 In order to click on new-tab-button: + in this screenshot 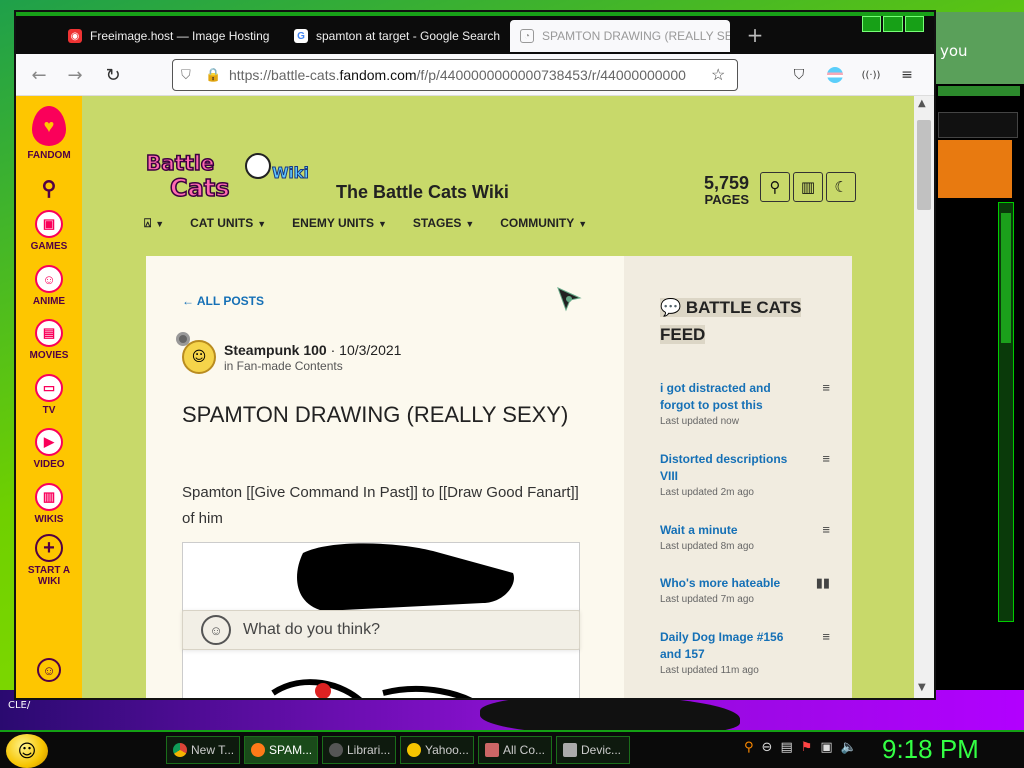, I will do `click(755, 35)`.